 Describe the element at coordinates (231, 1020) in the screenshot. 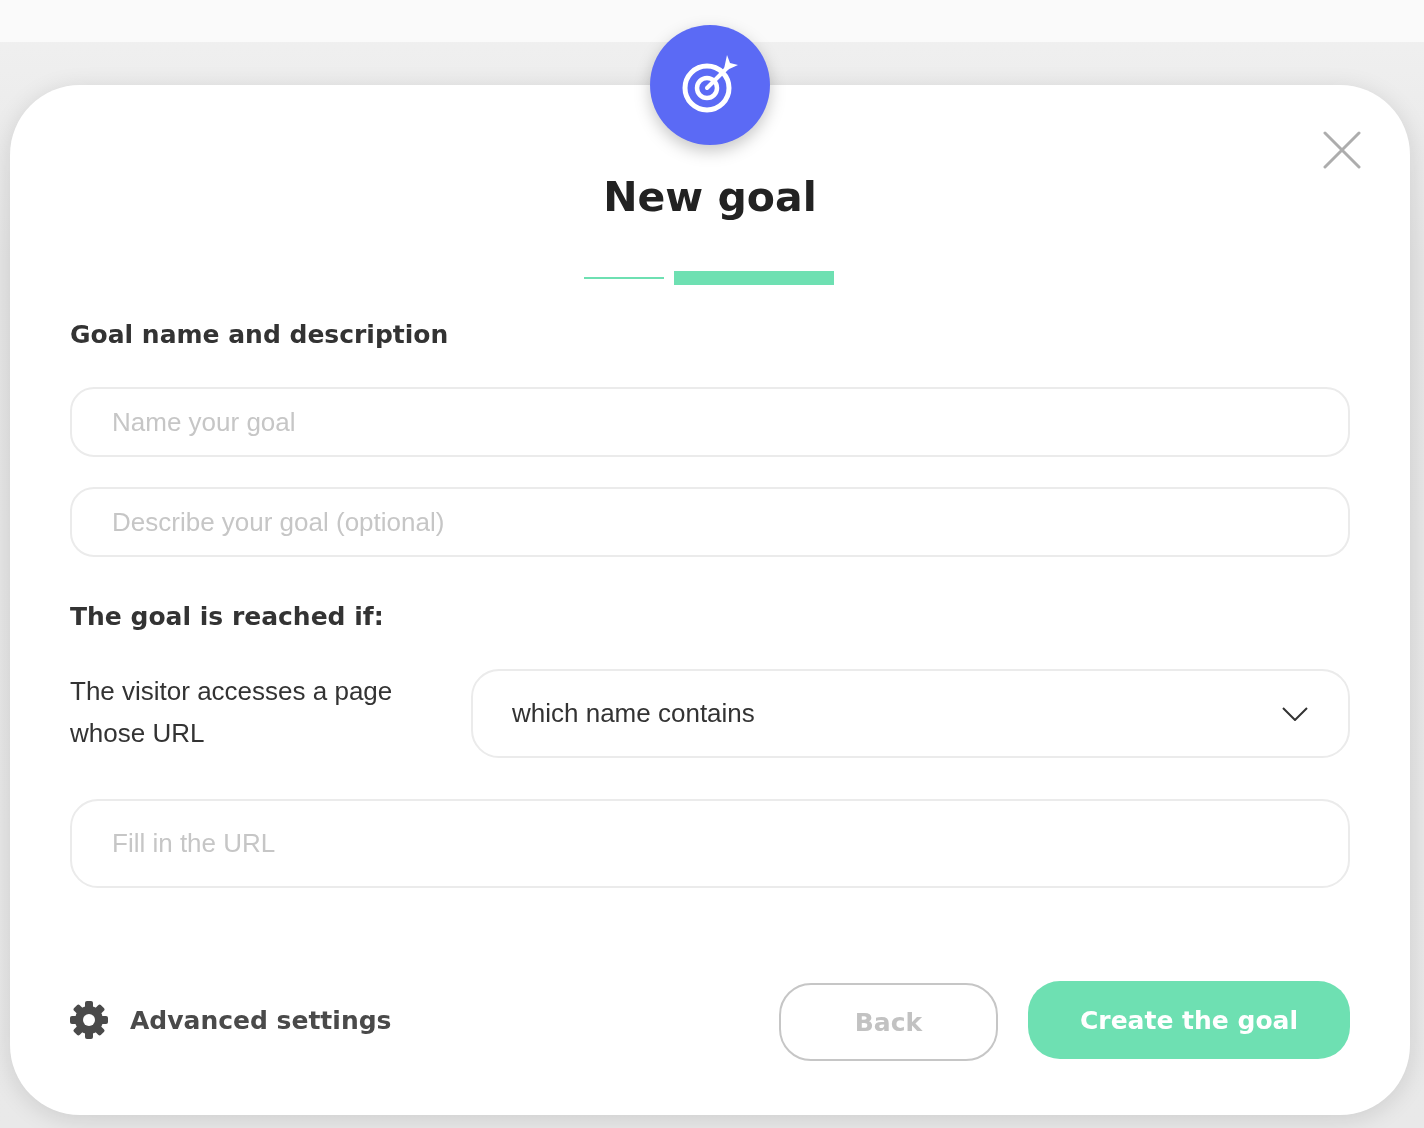

I see `advanced-settings-link: Advanced settings` at that location.